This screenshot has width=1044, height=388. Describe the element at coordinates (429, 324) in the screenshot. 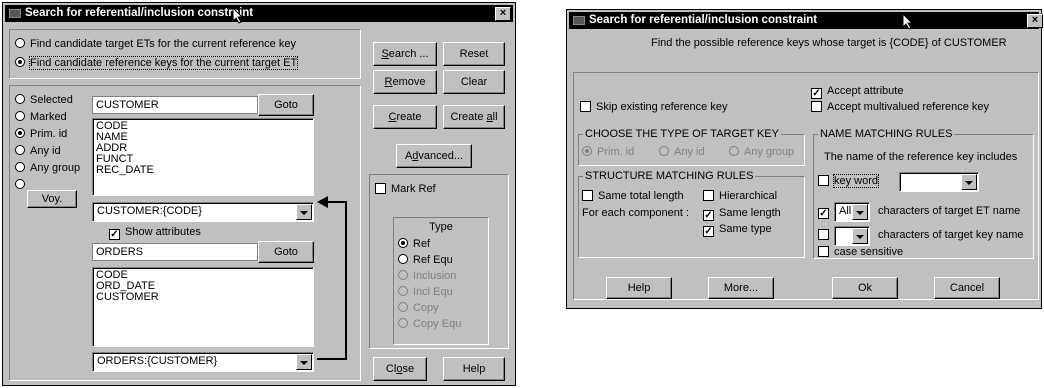

I see `type-radio-copy-equ: Copy Equ` at that location.